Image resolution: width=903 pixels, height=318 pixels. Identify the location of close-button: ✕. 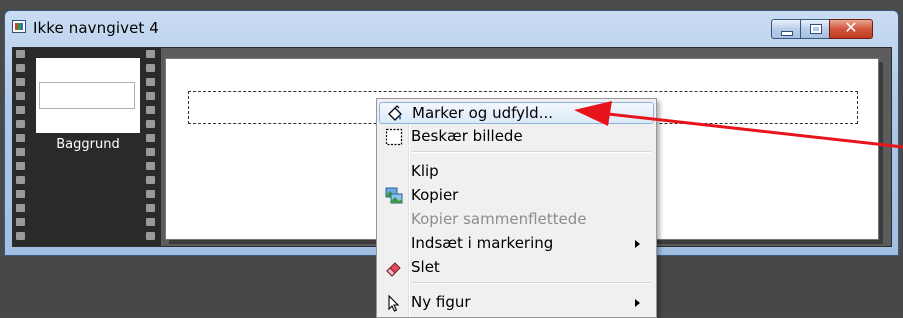
(851, 28).